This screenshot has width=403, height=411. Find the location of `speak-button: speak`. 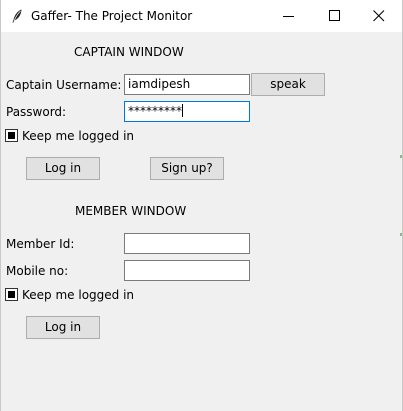

speak-button: speak is located at coordinates (288, 84).